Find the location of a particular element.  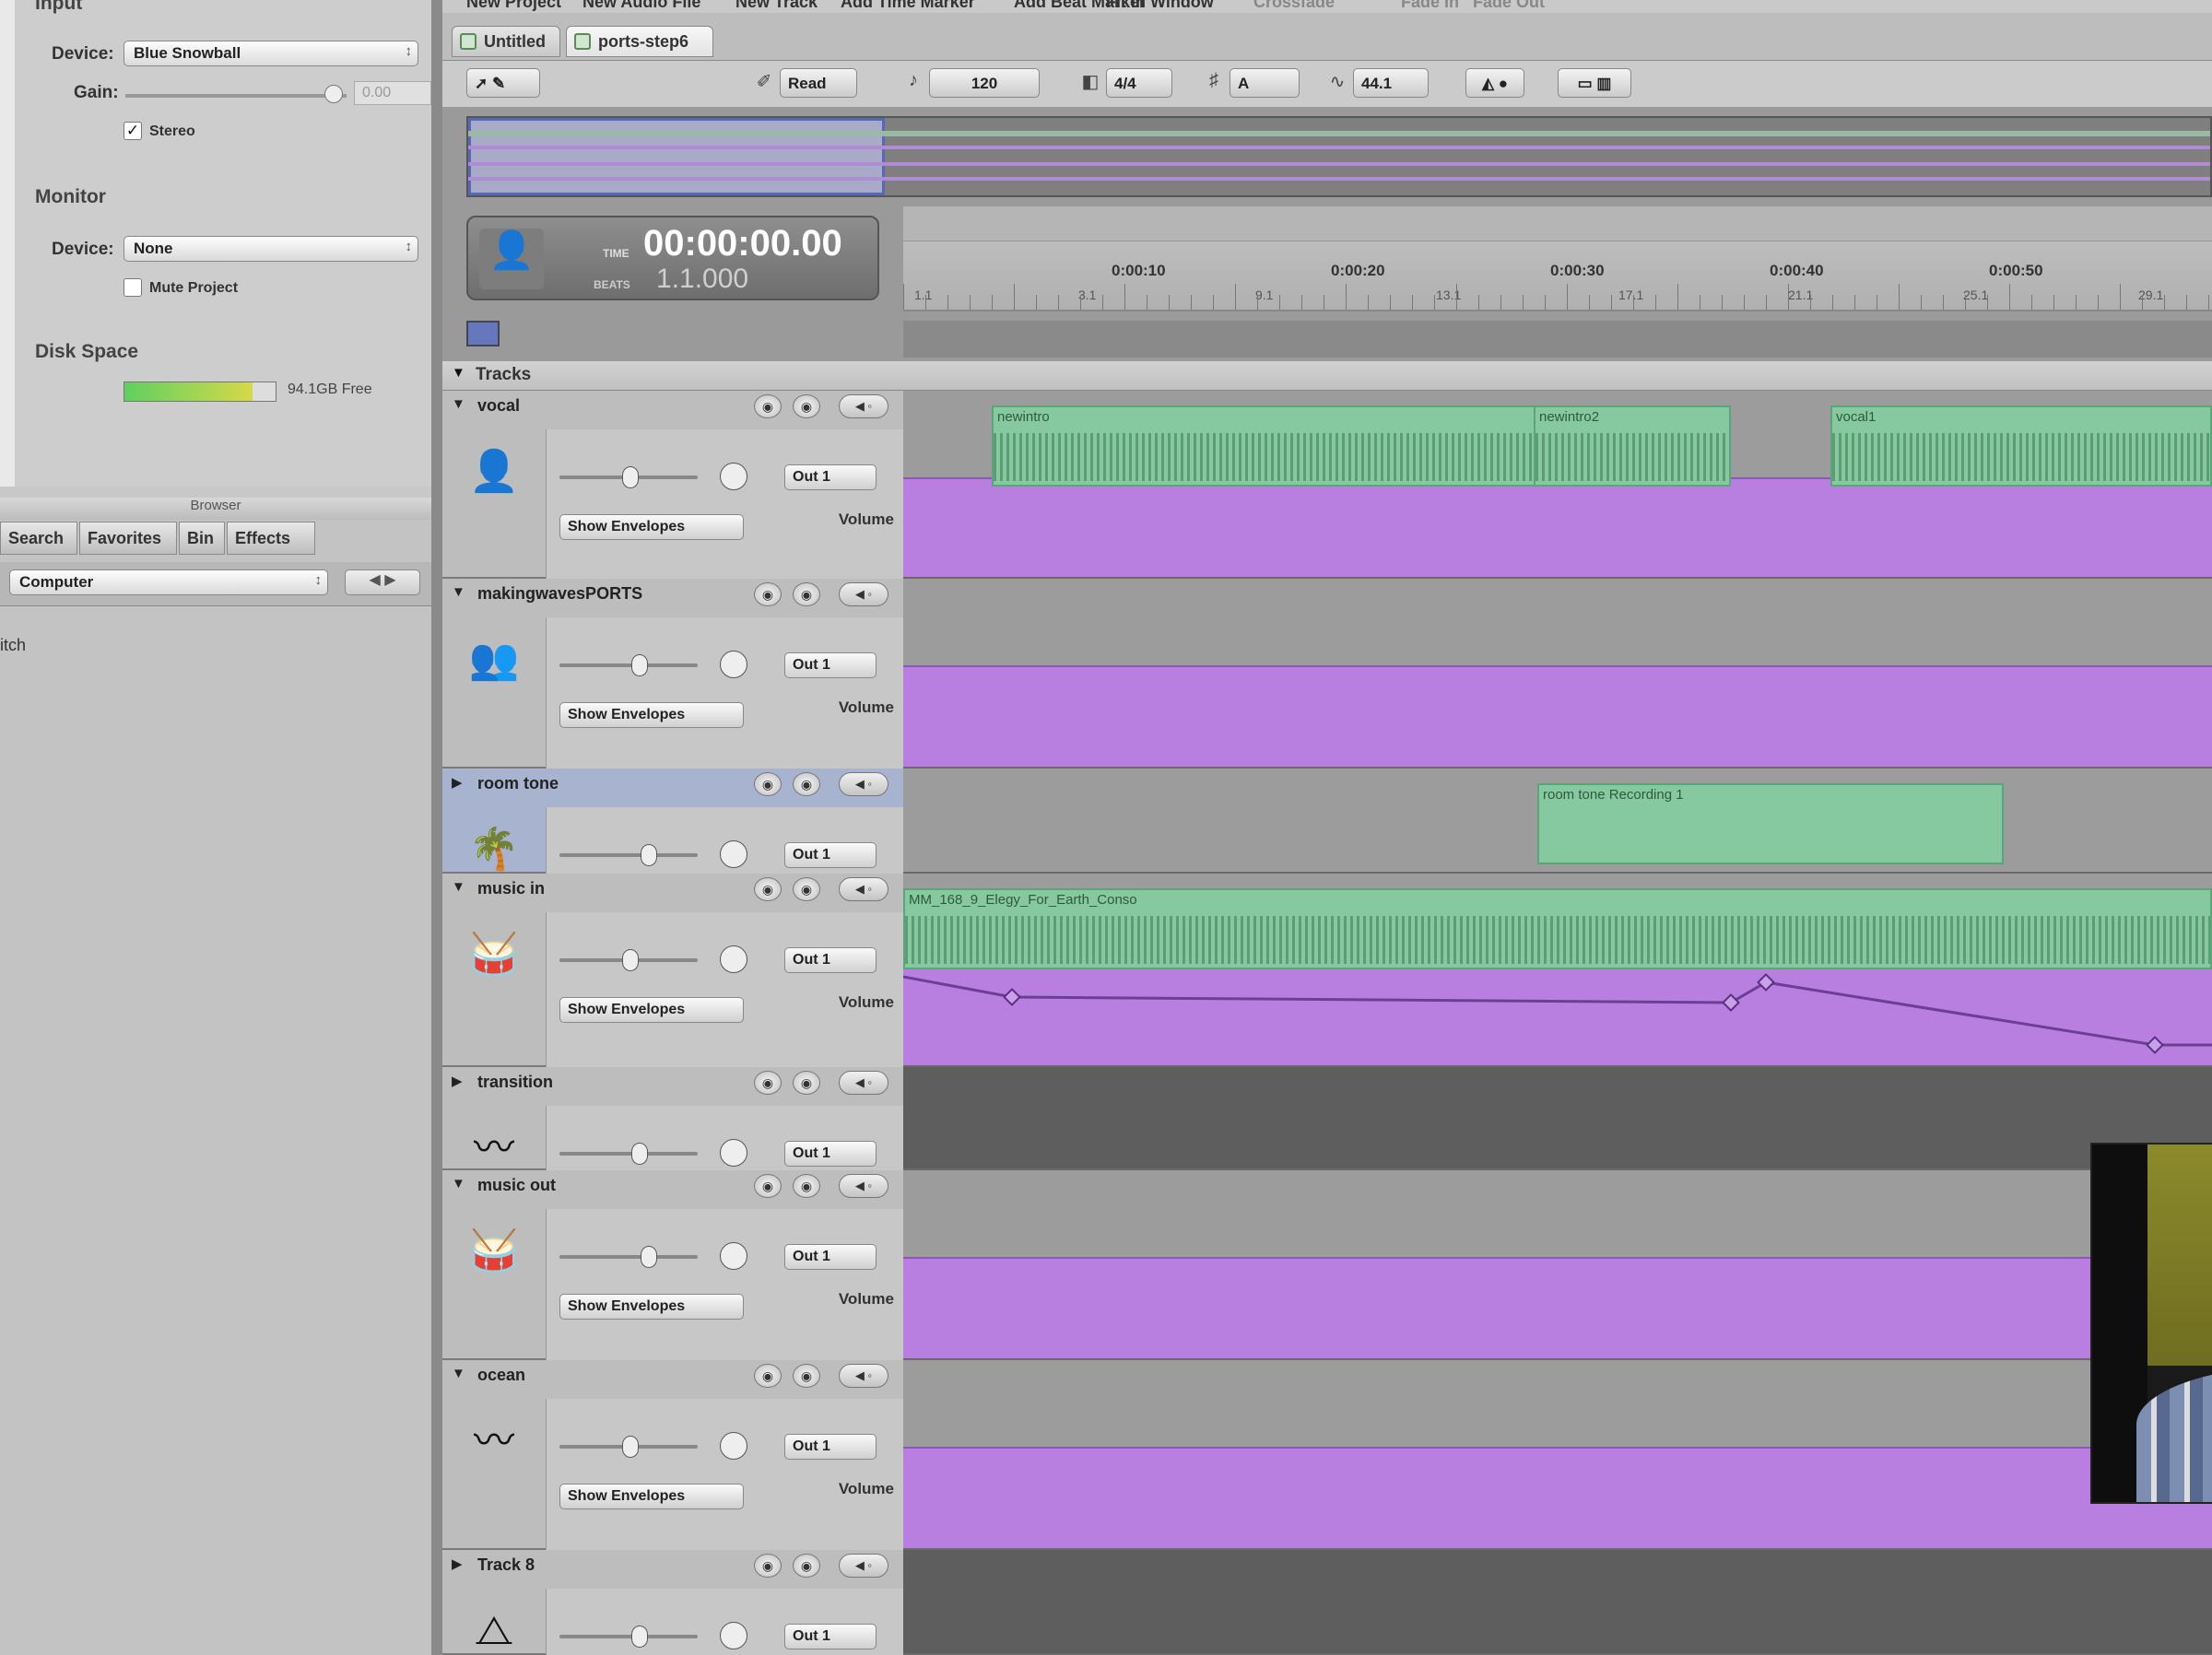

gain-slider-track is located at coordinates (236, 96).